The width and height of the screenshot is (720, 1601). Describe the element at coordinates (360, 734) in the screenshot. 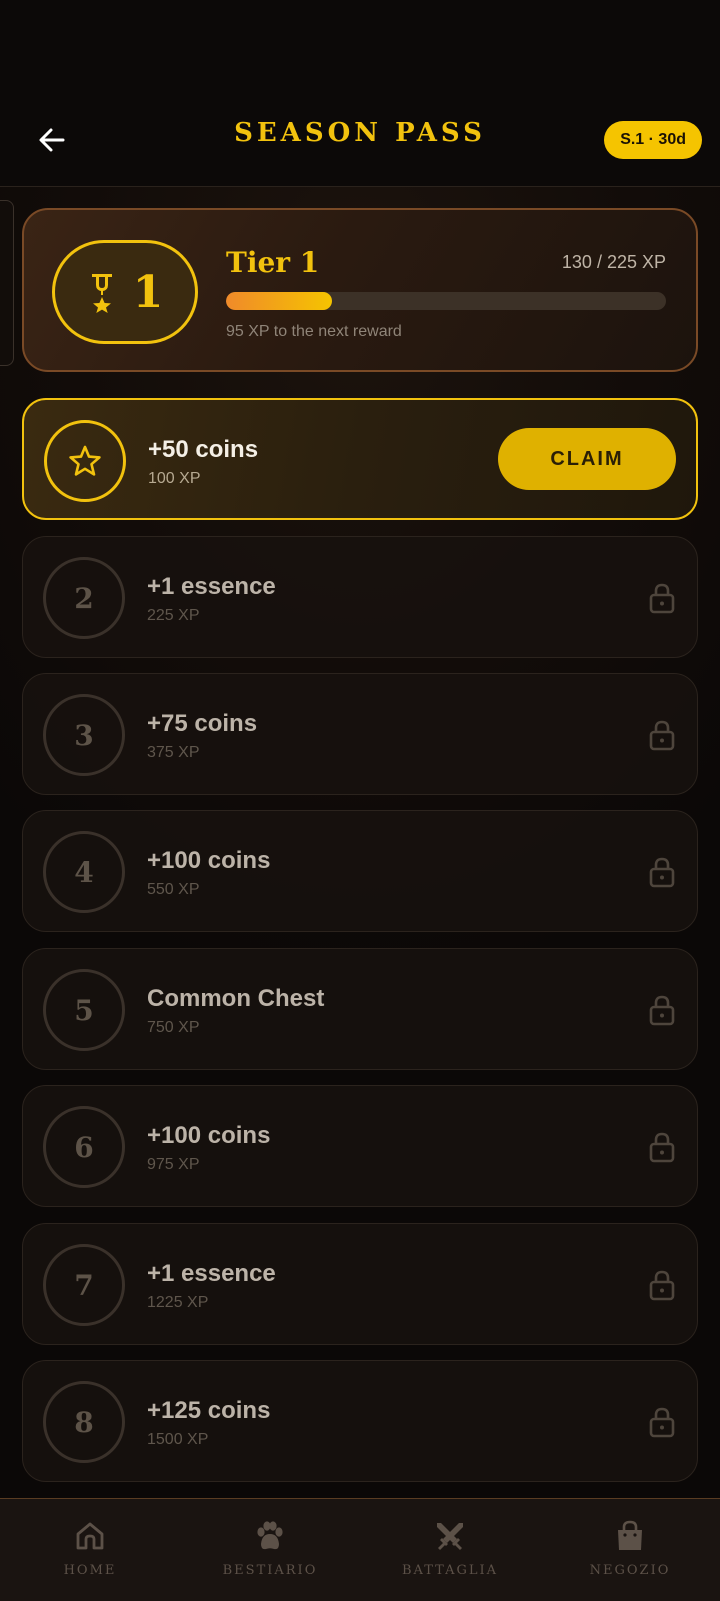

I see `reward-row: 3 +75 coins 375 XP` at that location.